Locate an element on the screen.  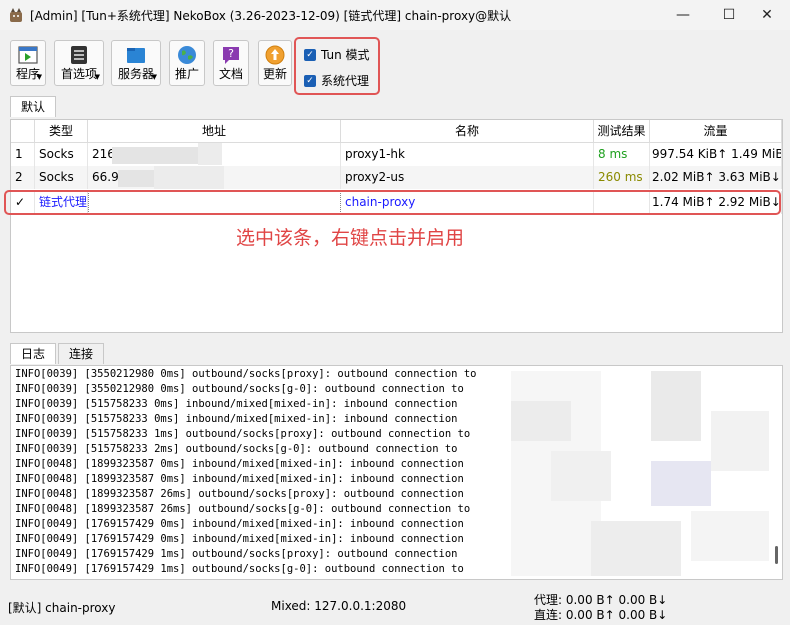
system-proxy-checkbox: ✓ 系统代理 is located at coordinates (336, 80).